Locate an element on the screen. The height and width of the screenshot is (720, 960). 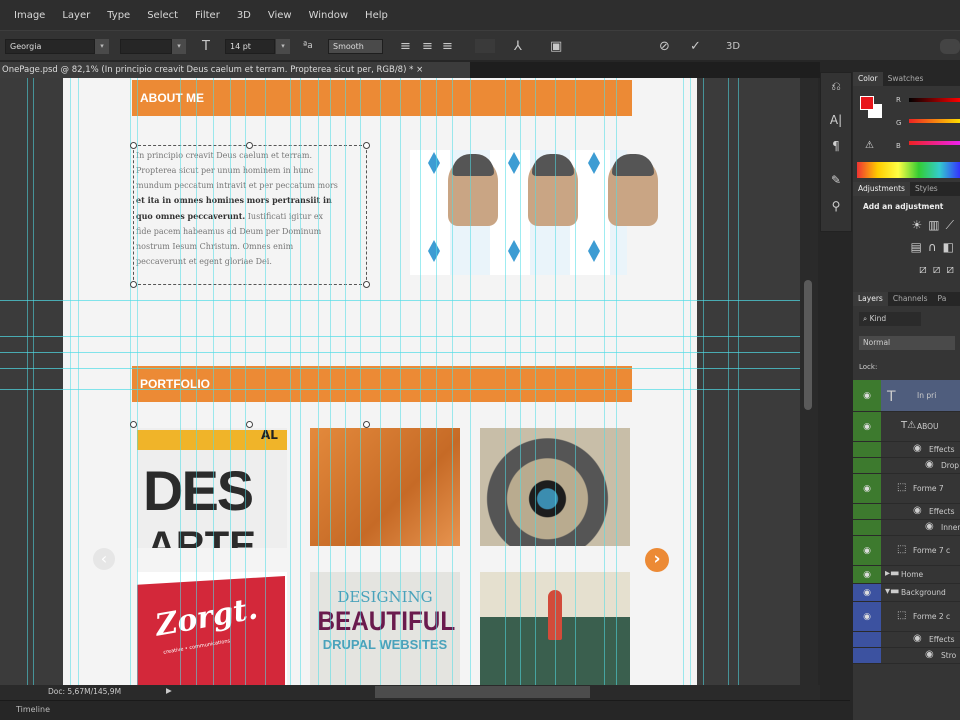
layer-row: ◉ Drop is located at coordinates (906, 466).